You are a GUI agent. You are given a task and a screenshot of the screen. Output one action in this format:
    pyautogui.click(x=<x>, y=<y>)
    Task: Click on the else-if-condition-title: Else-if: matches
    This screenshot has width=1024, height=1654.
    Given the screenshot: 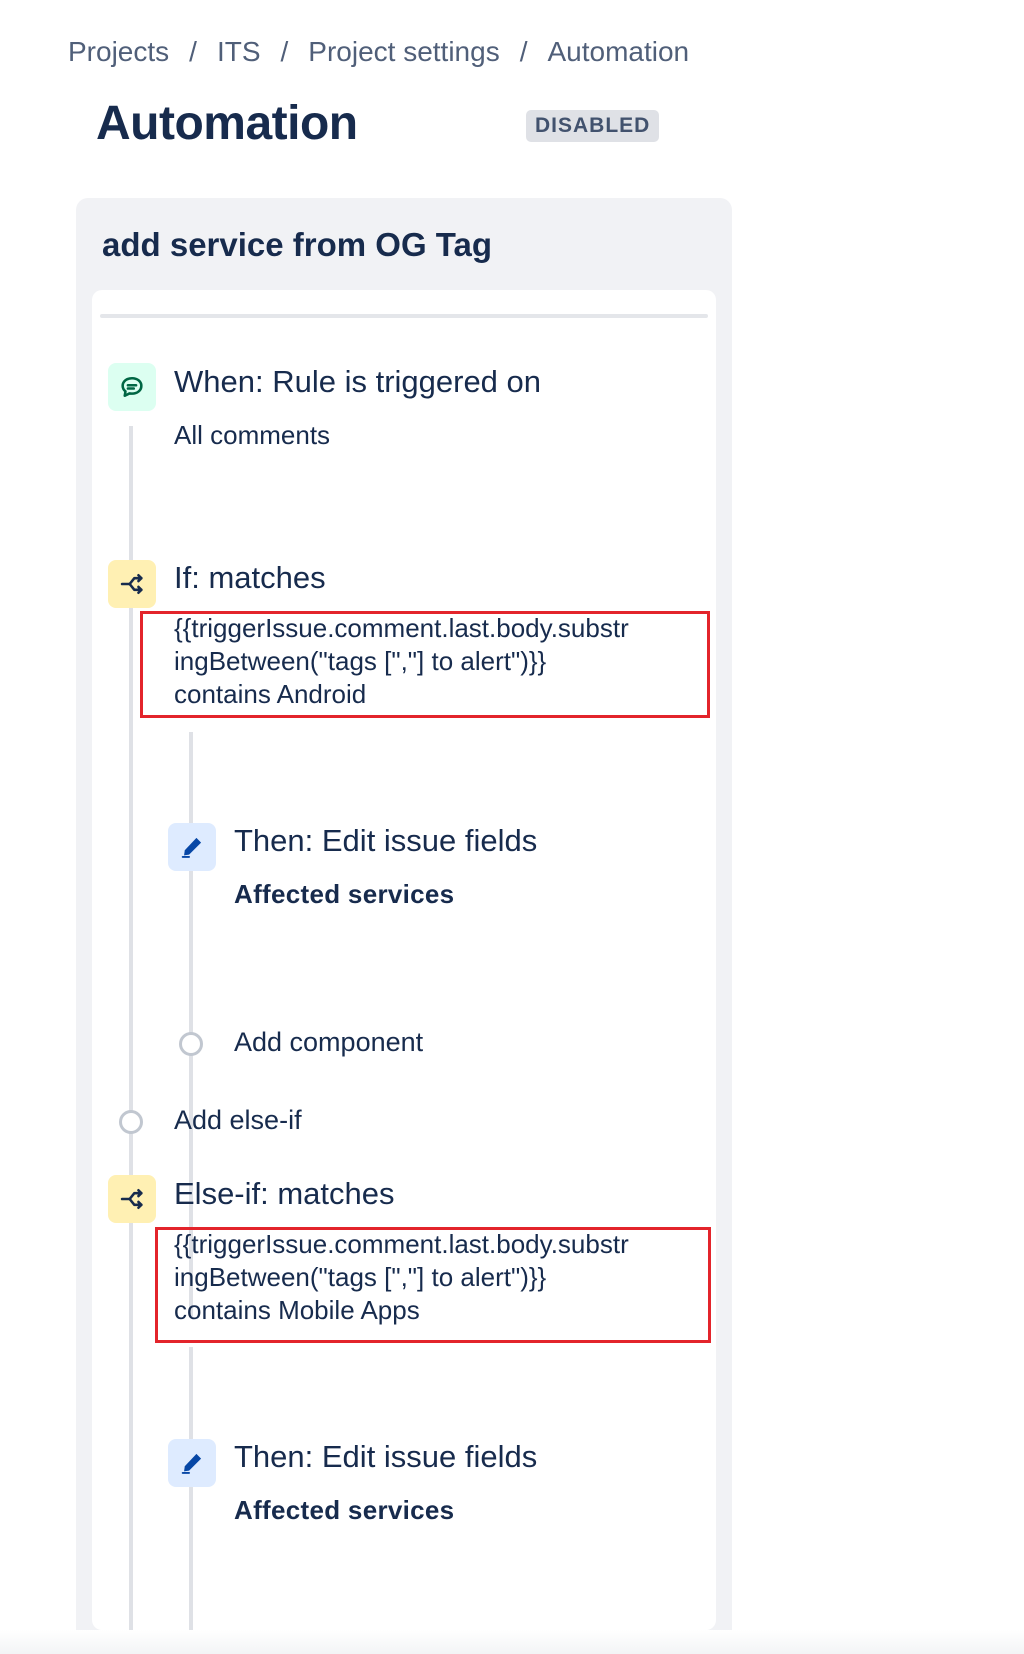 What is the action you would take?
    pyautogui.click(x=284, y=1194)
    